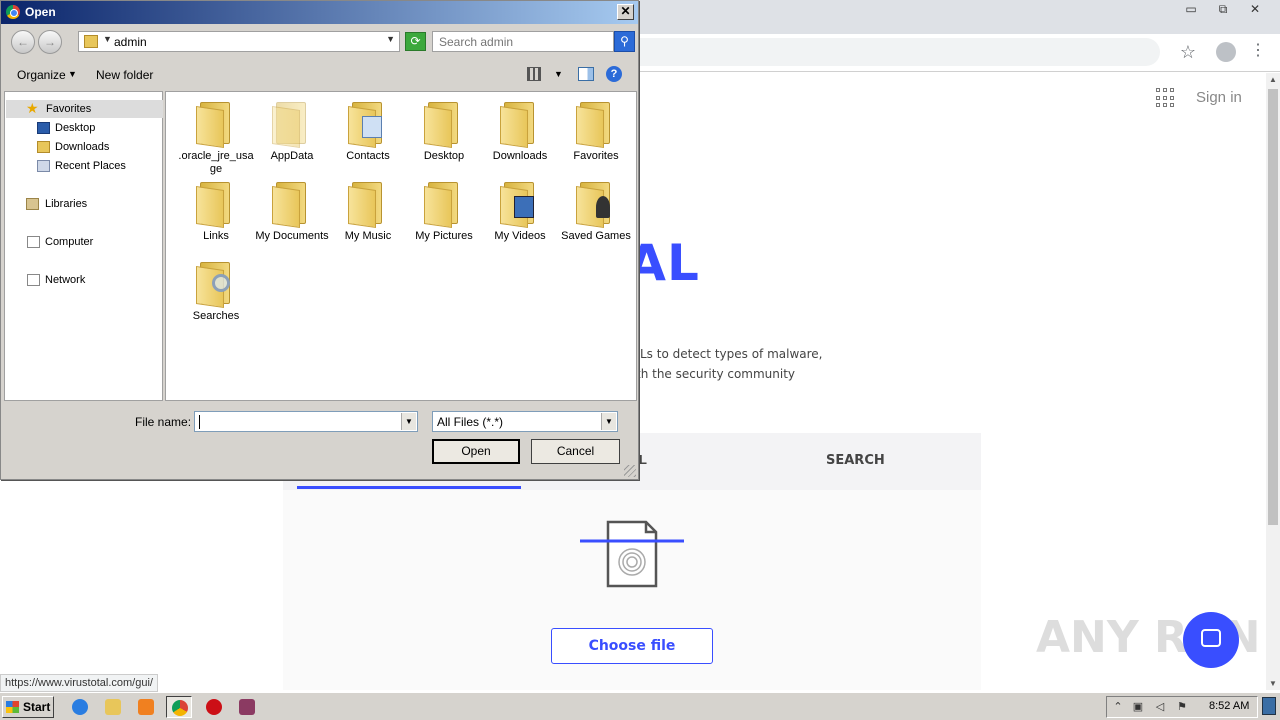 The width and height of the screenshot is (1280, 720). I want to click on scroll-thumb, so click(1273, 307).